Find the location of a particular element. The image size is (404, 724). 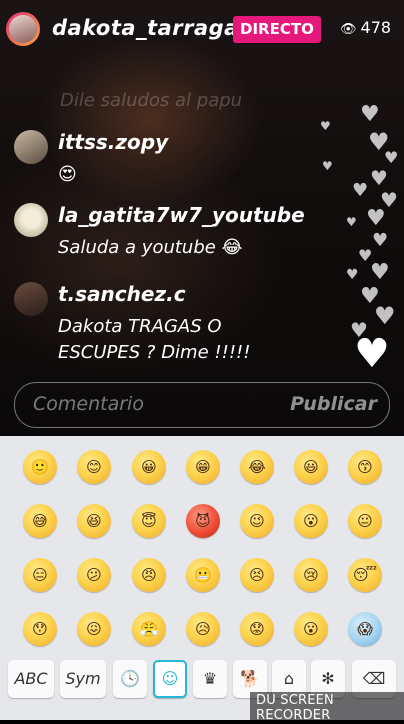

emoji-glyph: 😟 is located at coordinates (257, 629).